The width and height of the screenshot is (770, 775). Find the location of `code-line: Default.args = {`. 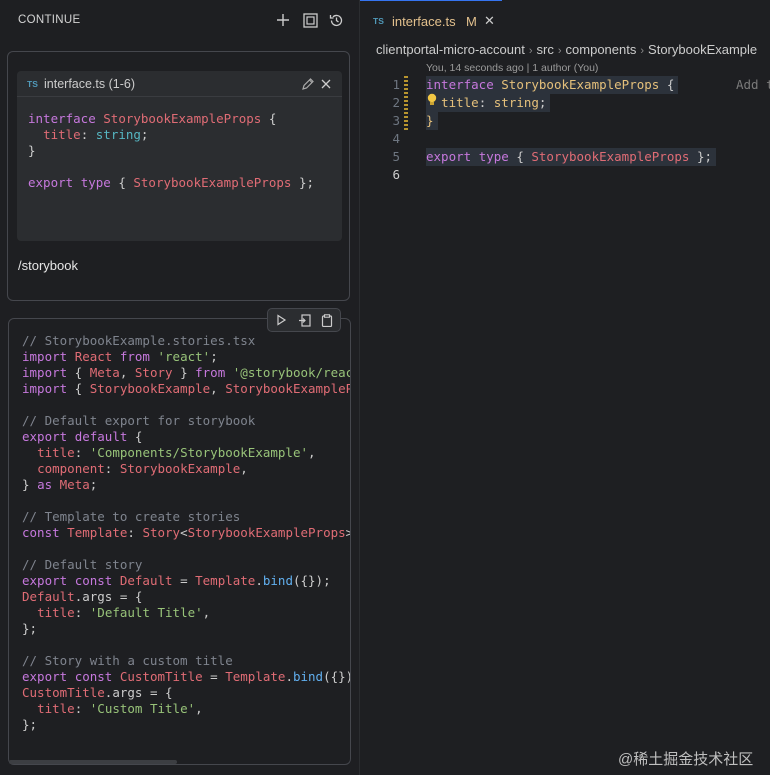

code-line: Default.args = { is located at coordinates (82, 596).